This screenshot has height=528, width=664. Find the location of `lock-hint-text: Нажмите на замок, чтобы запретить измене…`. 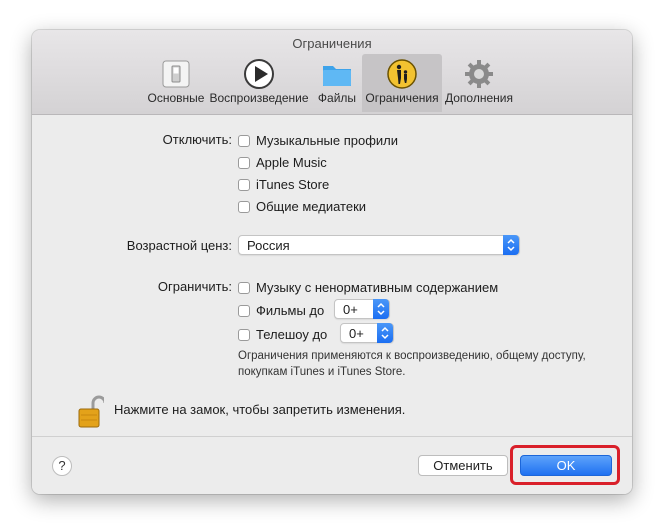

lock-hint-text: Нажмите на замок, чтобы запретить измене… is located at coordinates (260, 409).